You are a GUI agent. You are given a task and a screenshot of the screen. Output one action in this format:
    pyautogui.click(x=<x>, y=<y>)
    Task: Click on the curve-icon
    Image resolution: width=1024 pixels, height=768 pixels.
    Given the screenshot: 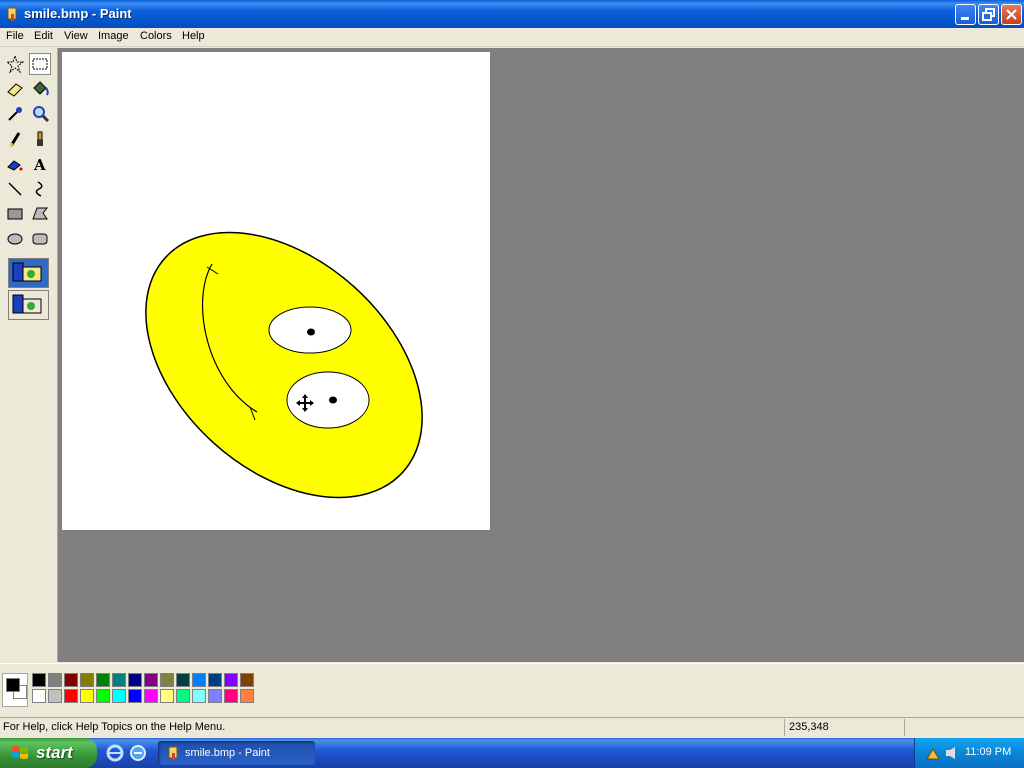 What is the action you would take?
    pyautogui.click(x=39, y=189)
    